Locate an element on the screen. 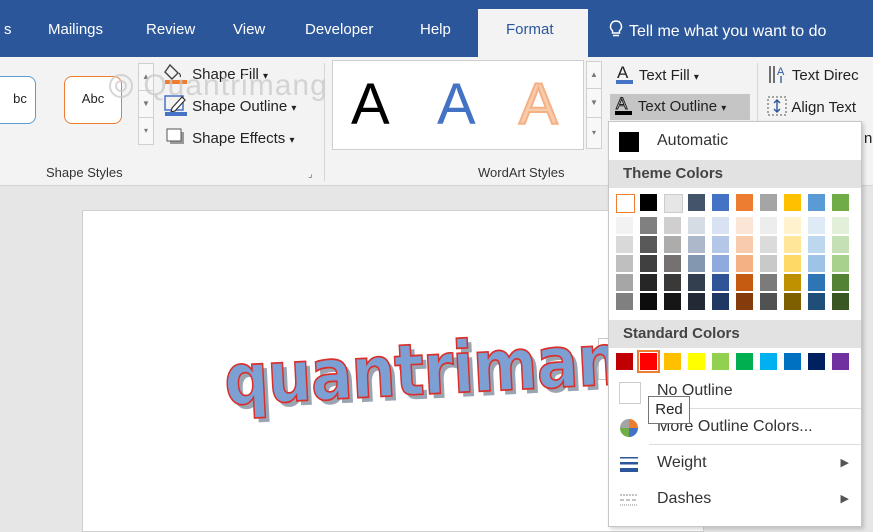 Image resolution: width=873 pixels, height=532 pixels. tab-view: View is located at coordinates (249, 29).